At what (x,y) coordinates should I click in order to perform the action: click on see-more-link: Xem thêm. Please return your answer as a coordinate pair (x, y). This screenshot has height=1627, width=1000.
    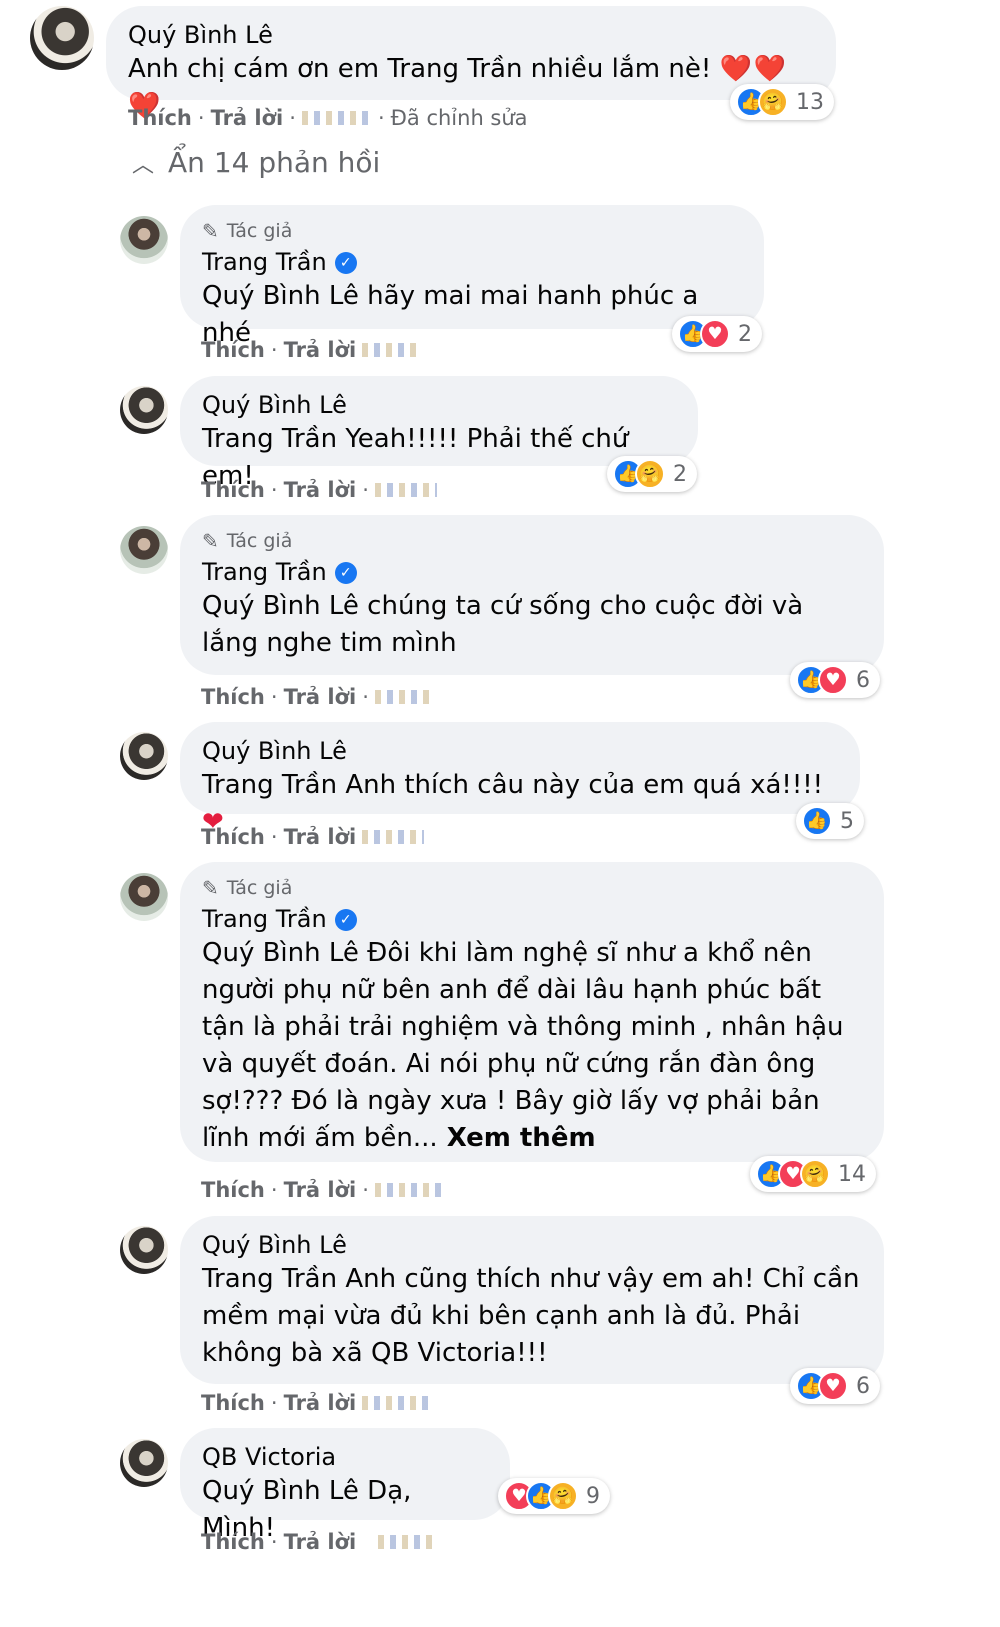
    Looking at the image, I should click on (517, 1138).